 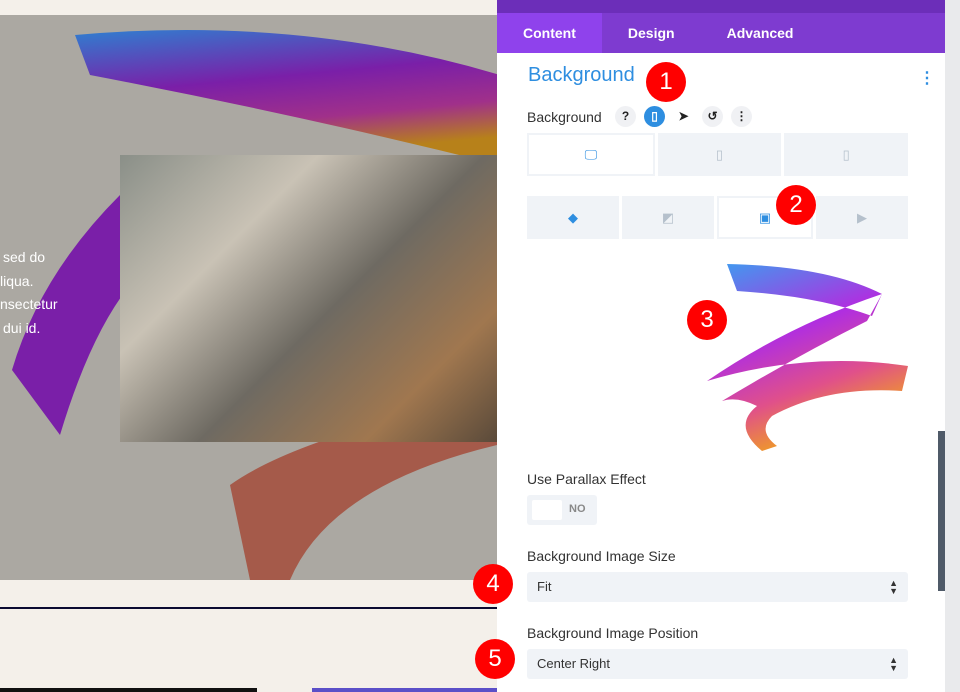 What do you see at coordinates (573, 217) in the screenshot?
I see `paint-bucket-icon: ◆` at bounding box center [573, 217].